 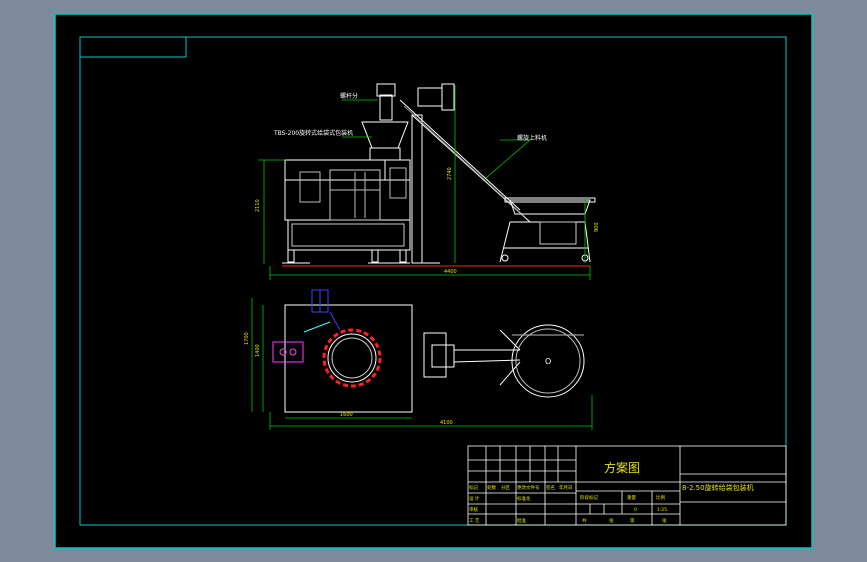 I want to click on drawing-title: 方案图, so click(x=622, y=467).